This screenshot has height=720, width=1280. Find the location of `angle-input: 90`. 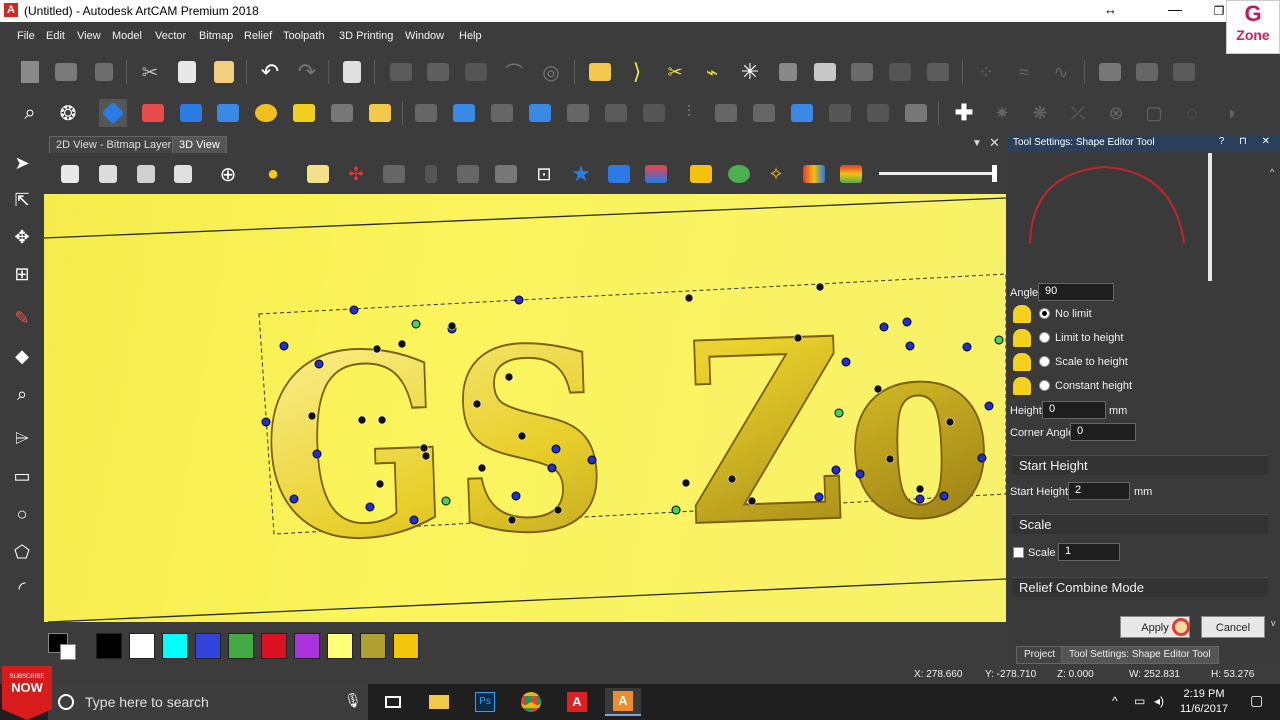

angle-input: 90 is located at coordinates (1076, 292).